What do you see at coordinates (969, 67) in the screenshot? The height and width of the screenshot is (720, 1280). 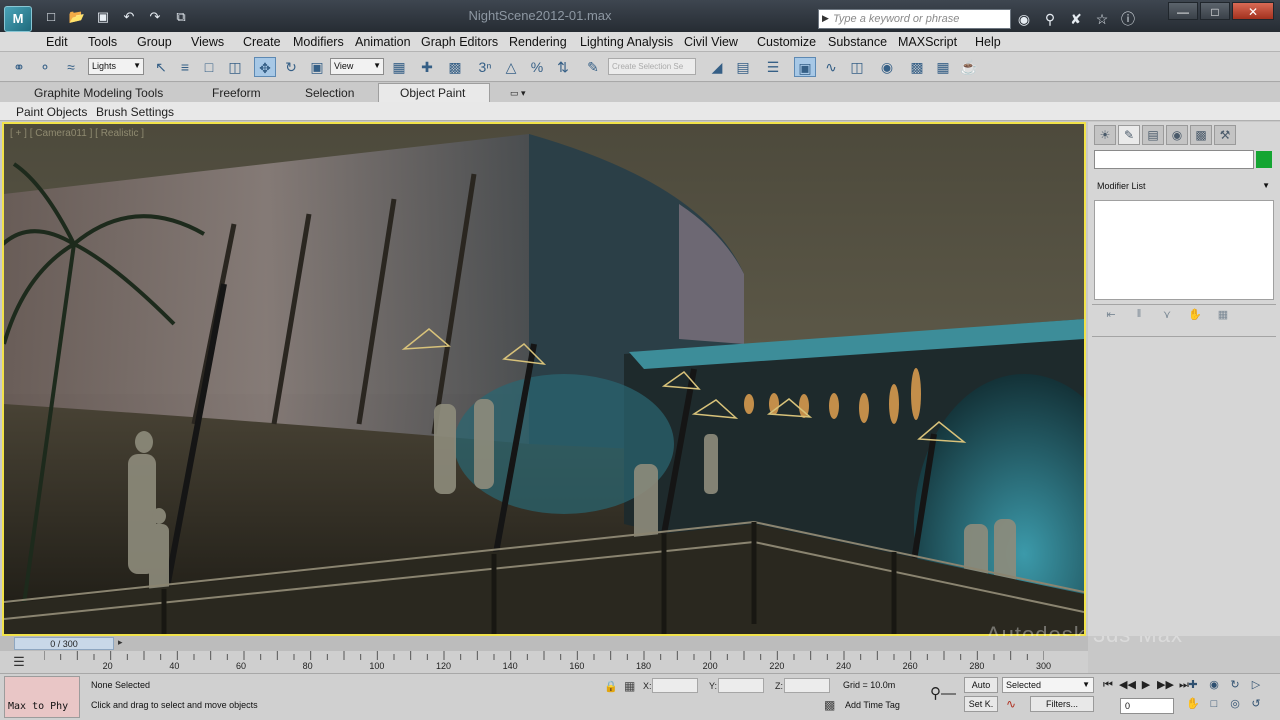 I see `render-teapot-icon: ☕` at bounding box center [969, 67].